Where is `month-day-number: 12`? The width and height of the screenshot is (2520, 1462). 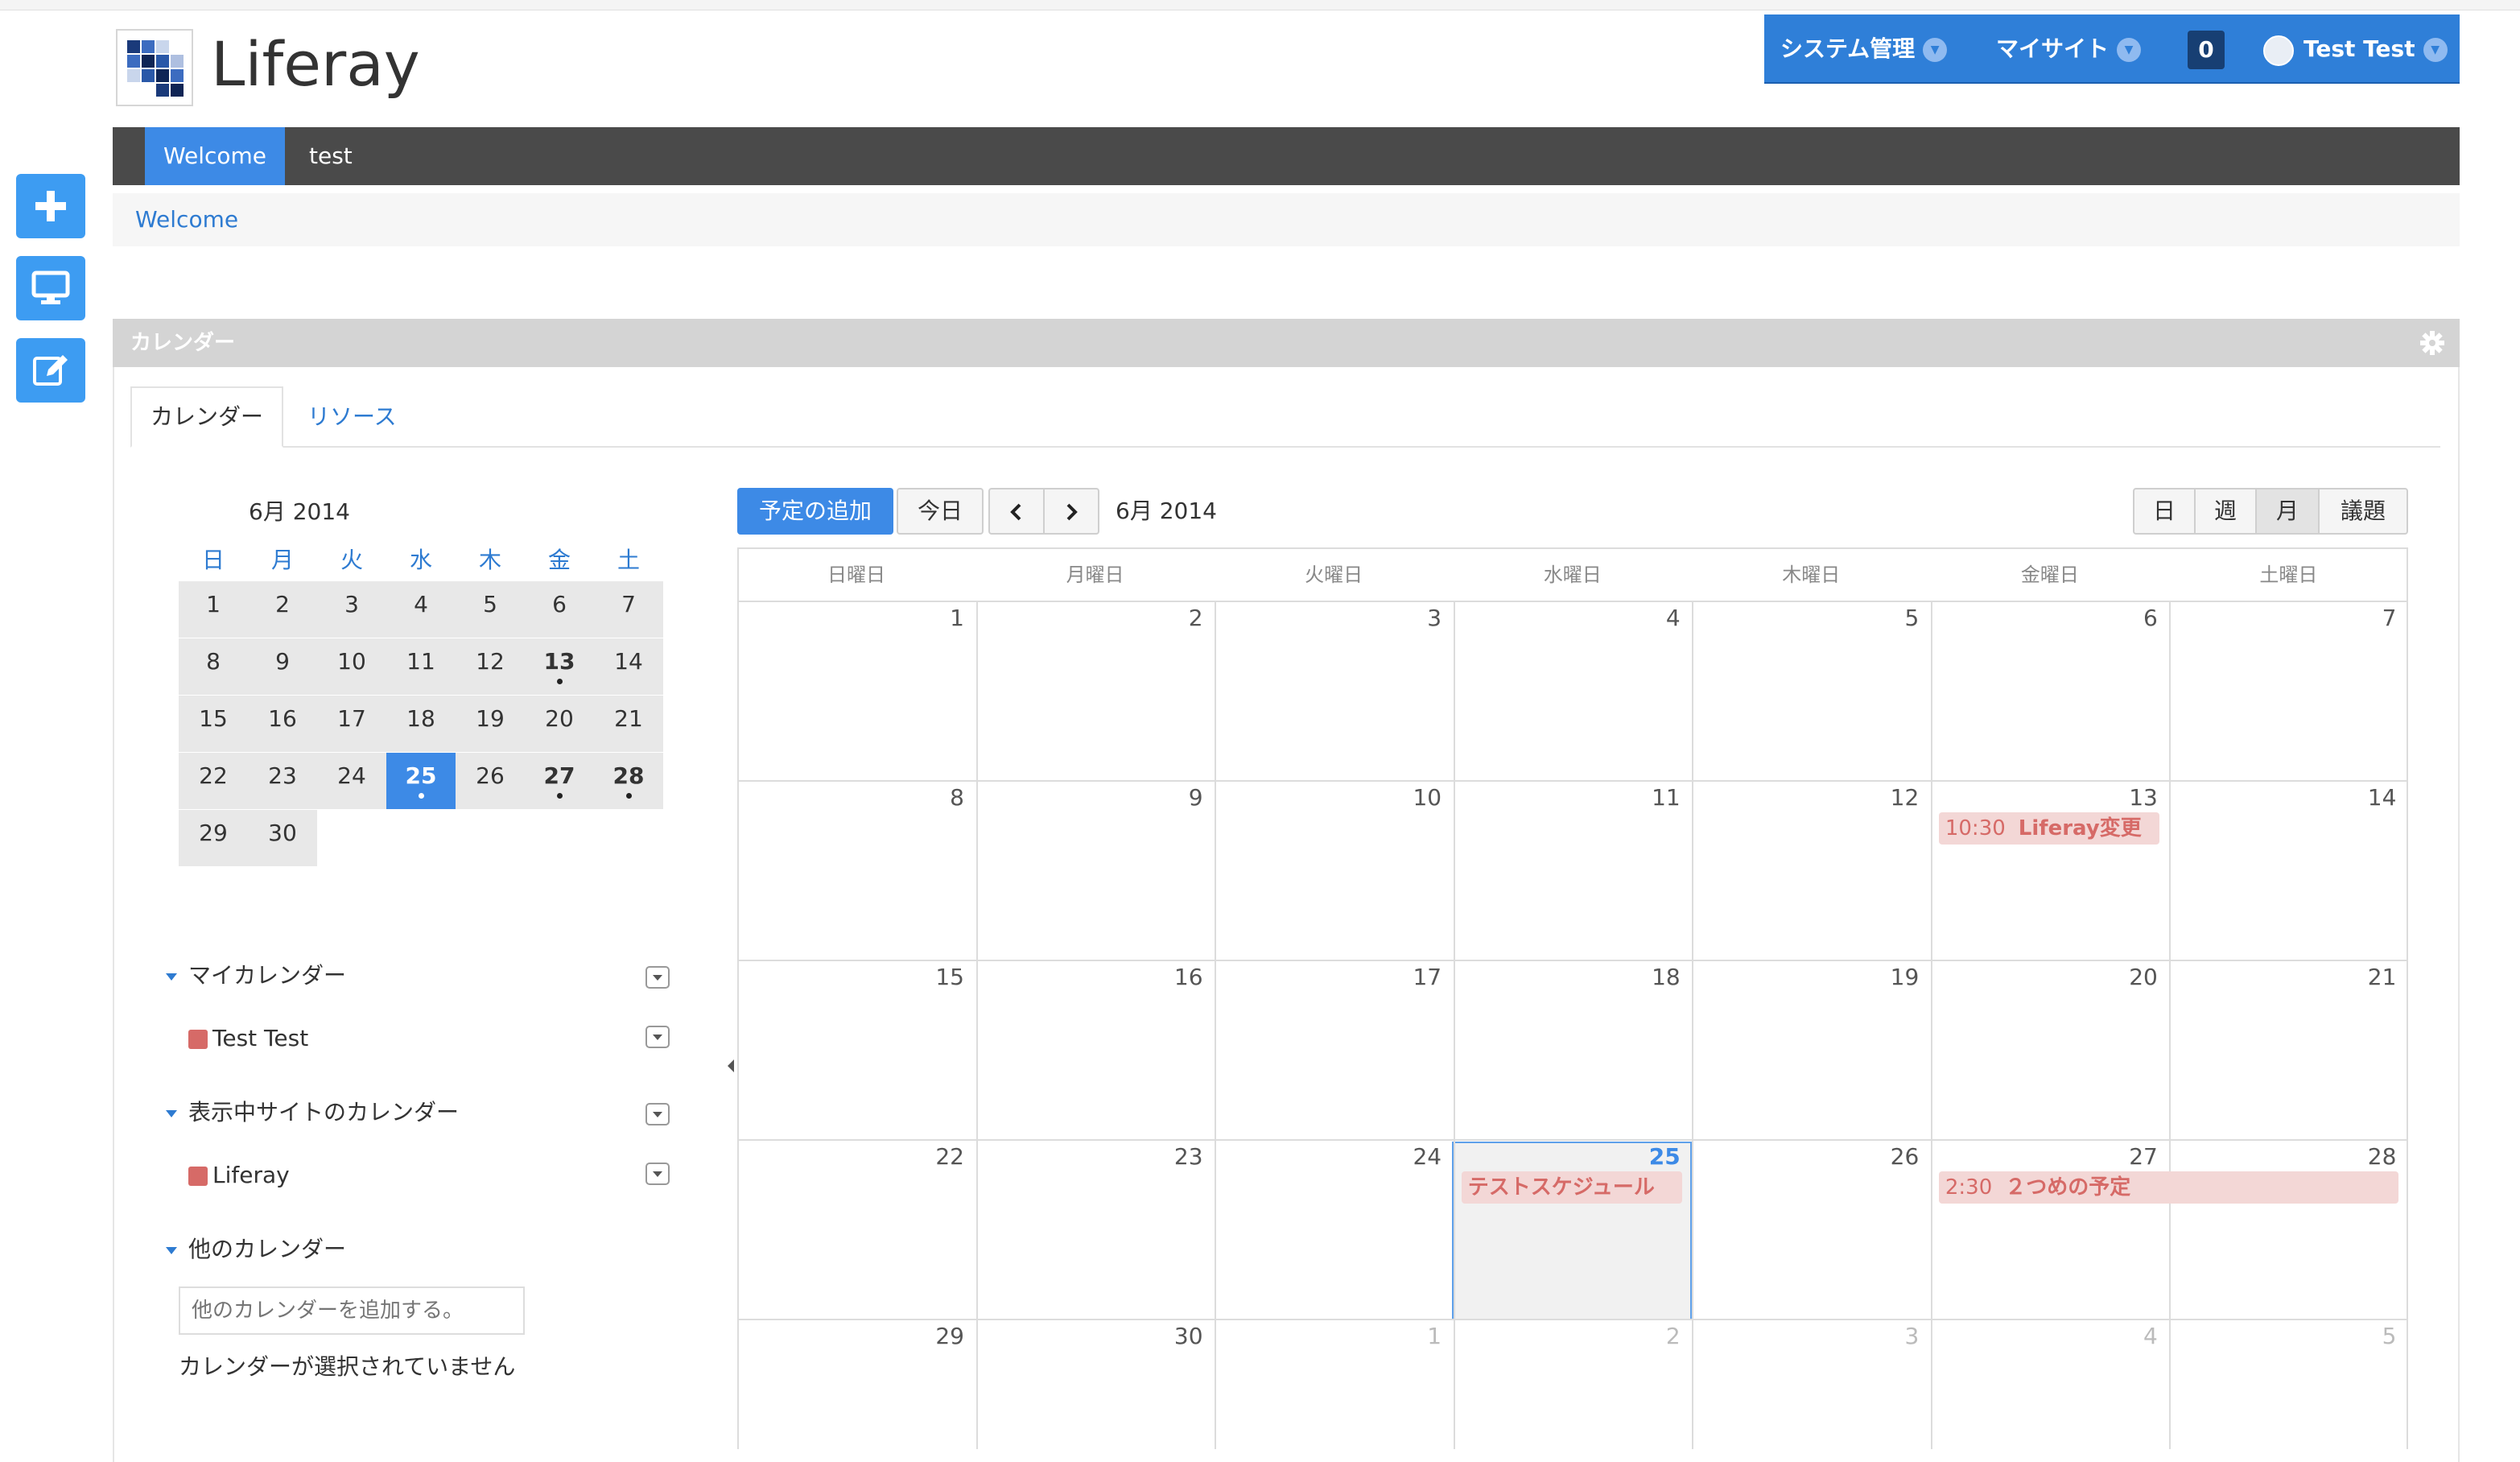
month-day-number: 12 is located at coordinates (1806, 798).